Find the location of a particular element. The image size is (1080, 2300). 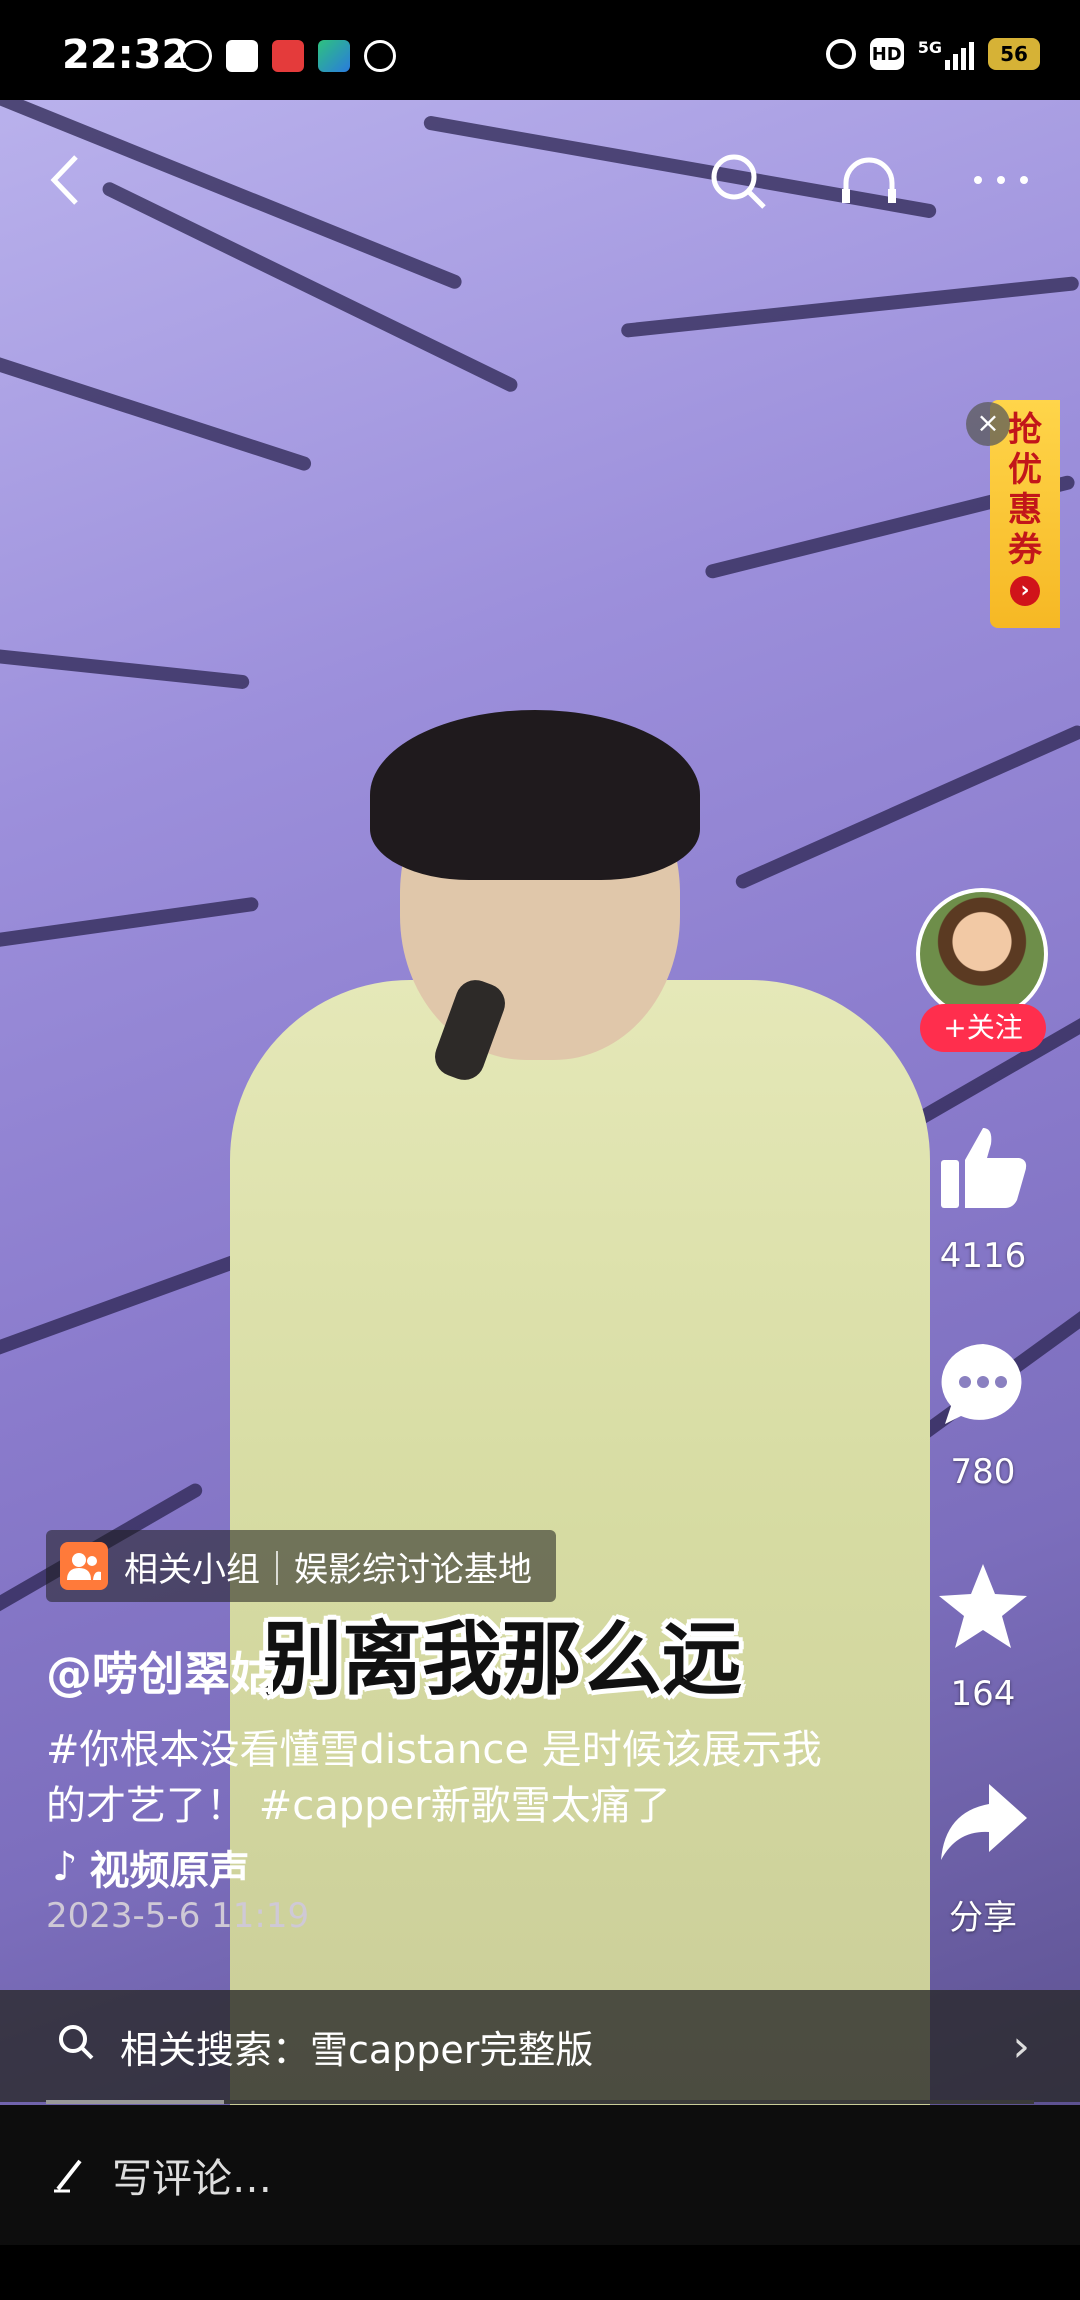

status-time: 22:32 is located at coordinates (126, 55).